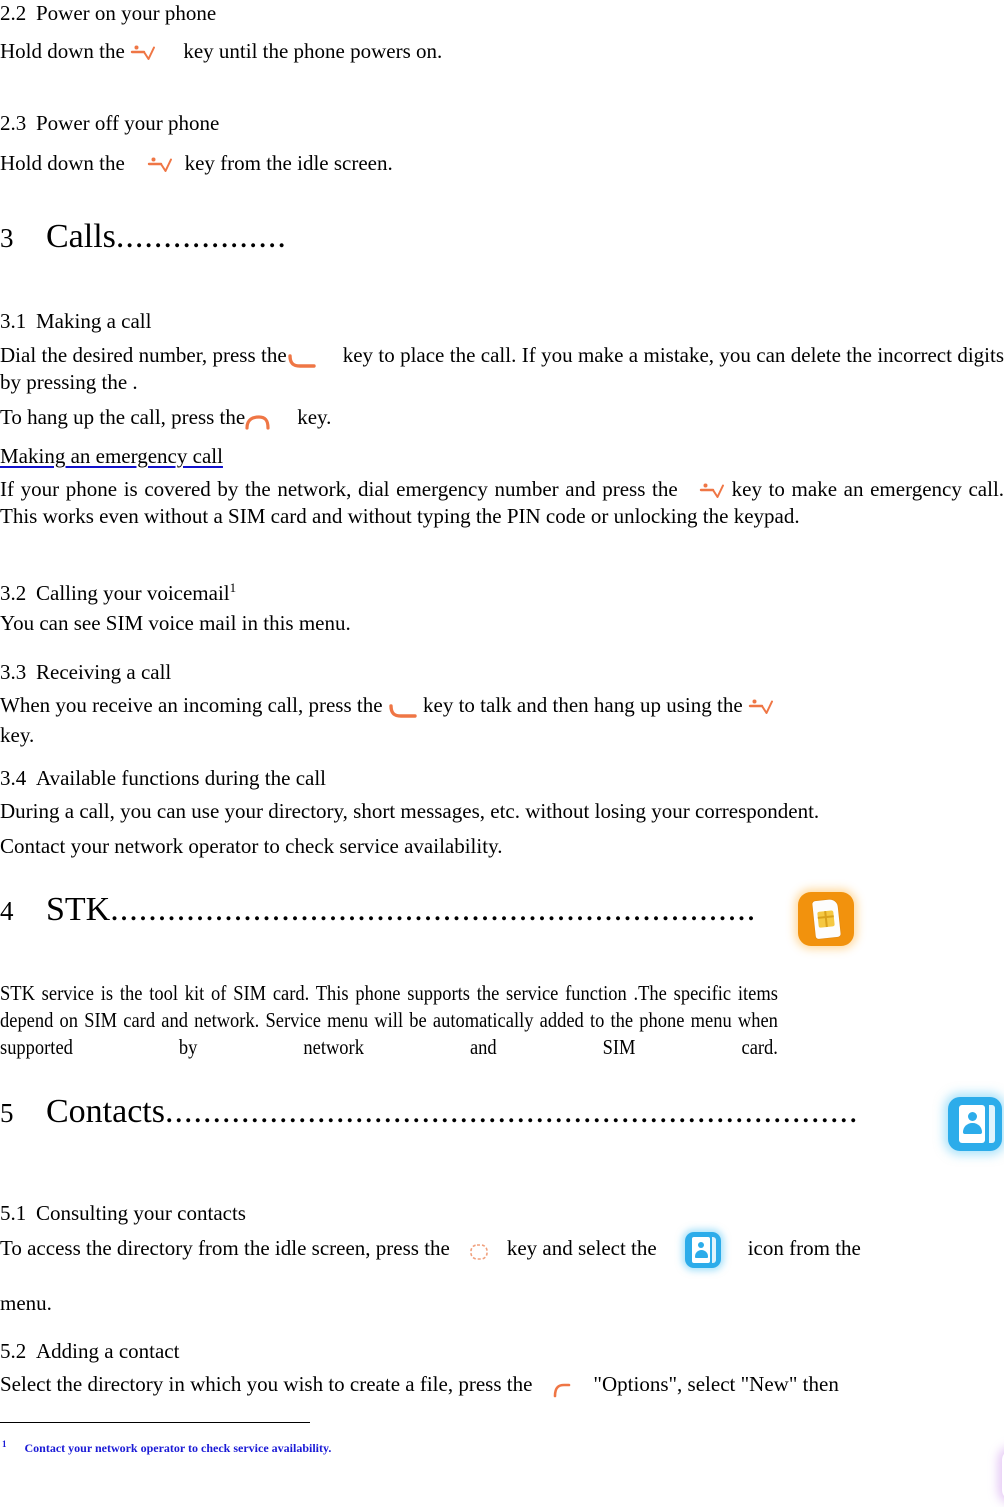  Describe the element at coordinates (105, 1111) in the screenshot. I see `chapter-title: Contacts` at that location.